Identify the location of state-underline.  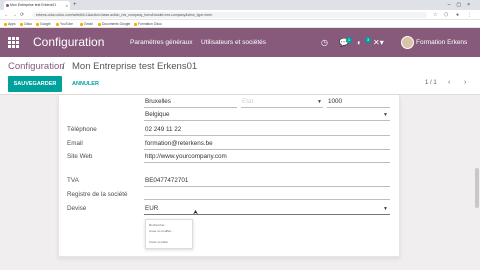
(282, 107).